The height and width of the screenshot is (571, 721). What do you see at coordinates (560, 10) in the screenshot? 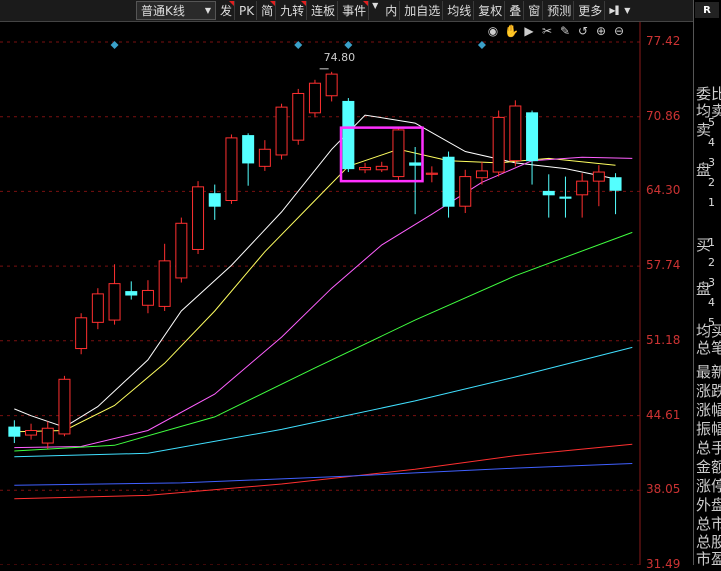
I see `toolbar-button-12: 预测` at bounding box center [560, 10].